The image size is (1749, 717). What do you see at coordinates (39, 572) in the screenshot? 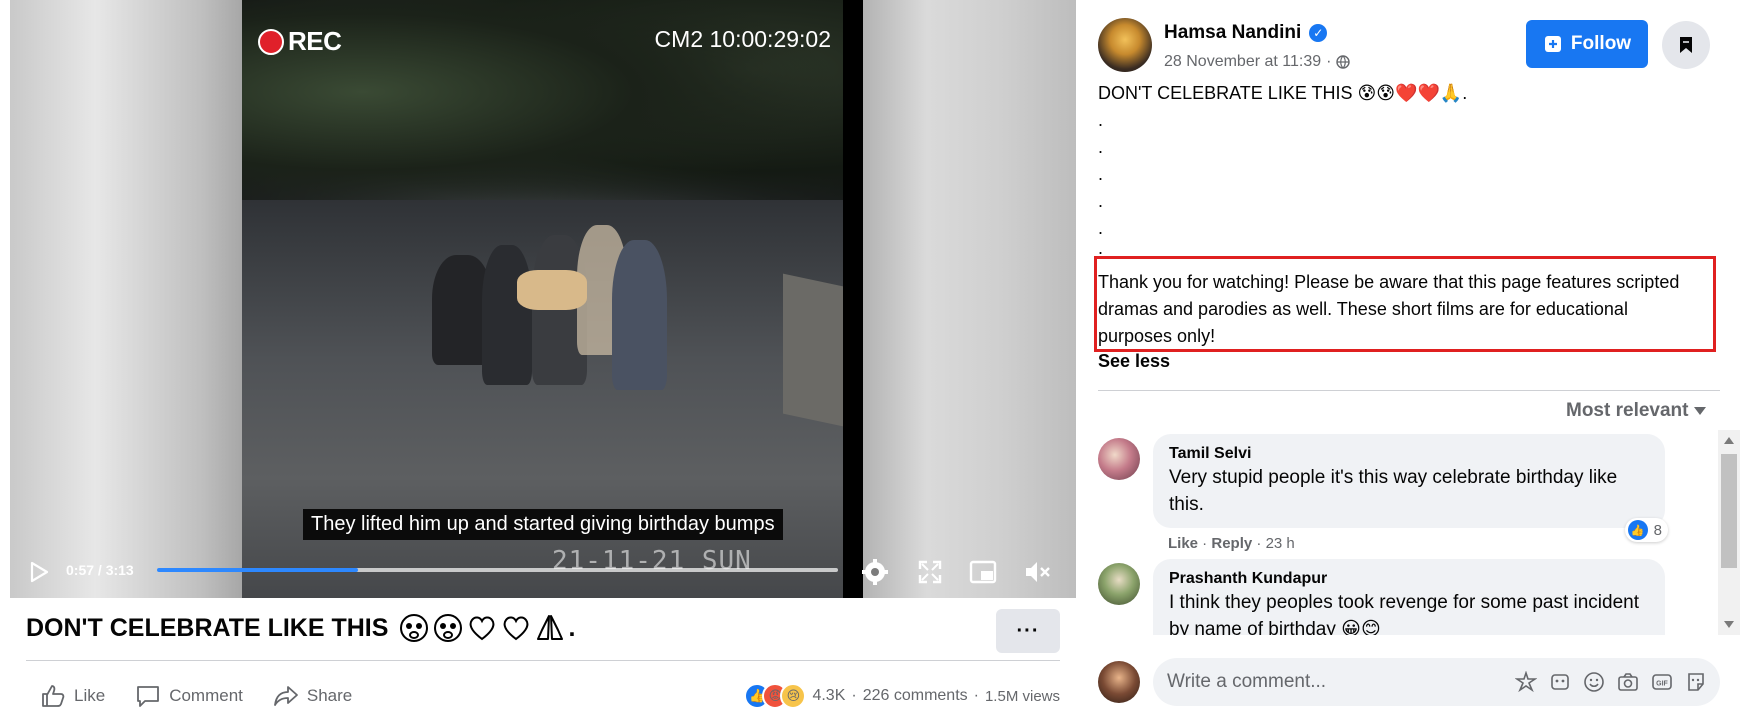
I see `play-icon` at bounding box center [39, 572].